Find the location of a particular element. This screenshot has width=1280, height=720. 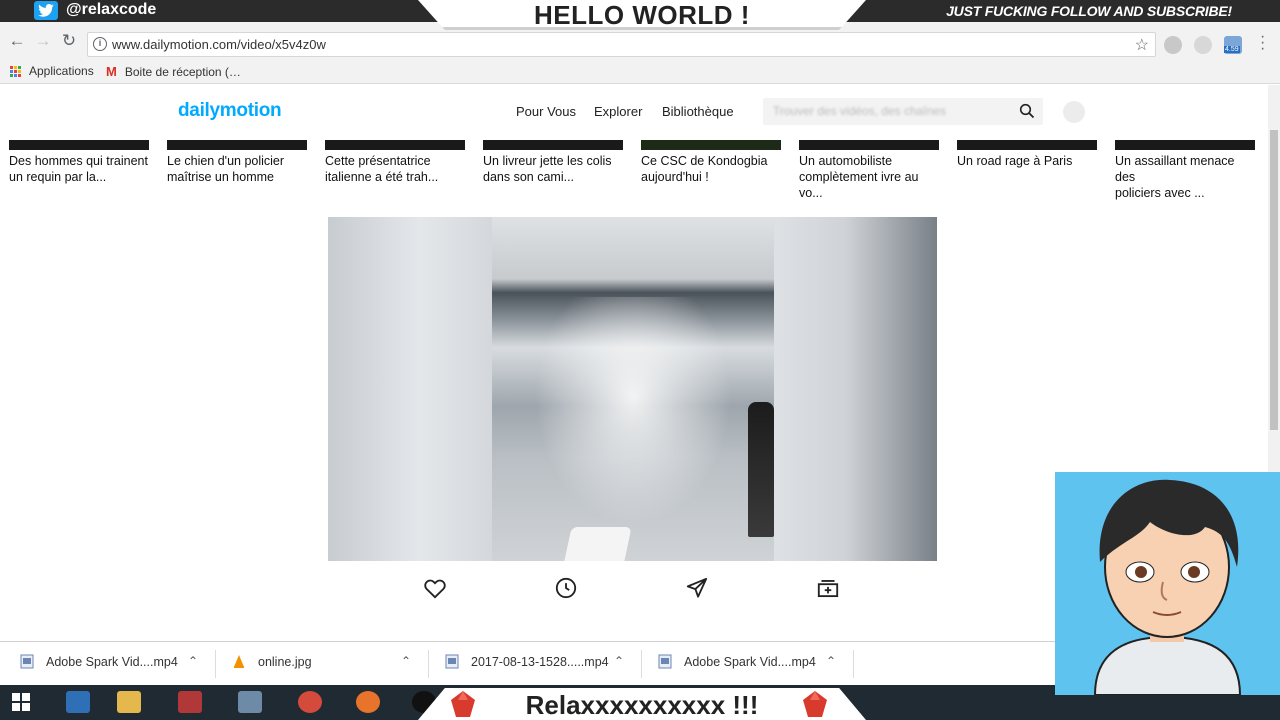

download-filename: 2017-08-13-1528.....mp4 is located at coordinates (540, 661).